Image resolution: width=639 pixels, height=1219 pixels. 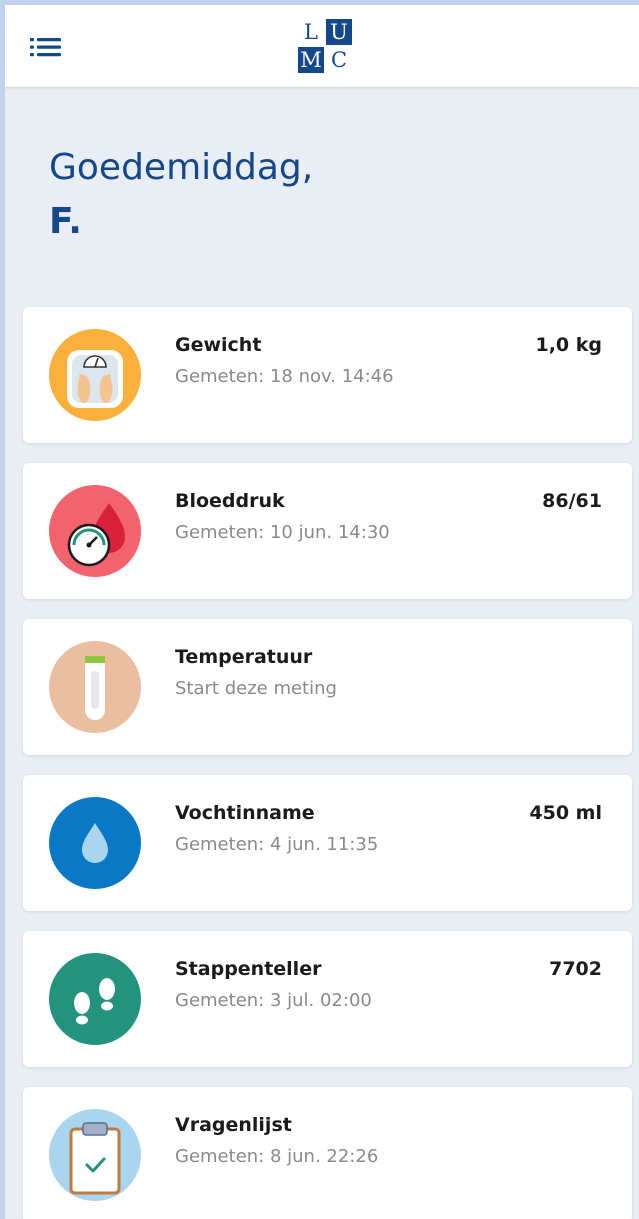 I want to click on logo-letter: L, so click(x=311, y=32).